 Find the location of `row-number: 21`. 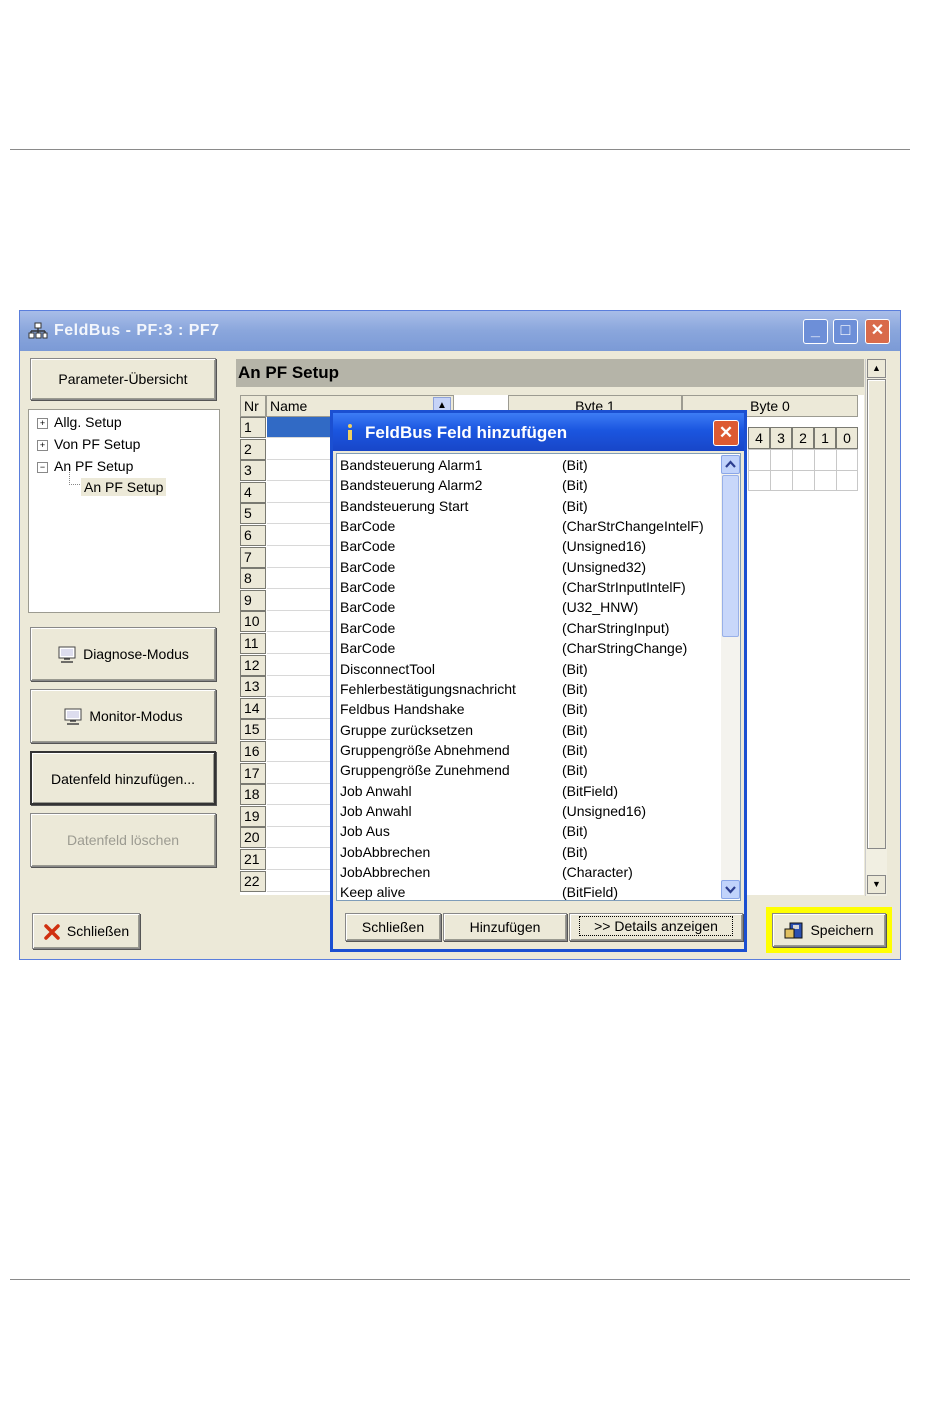

row-number: 21 is located at coordinates (253, 859).